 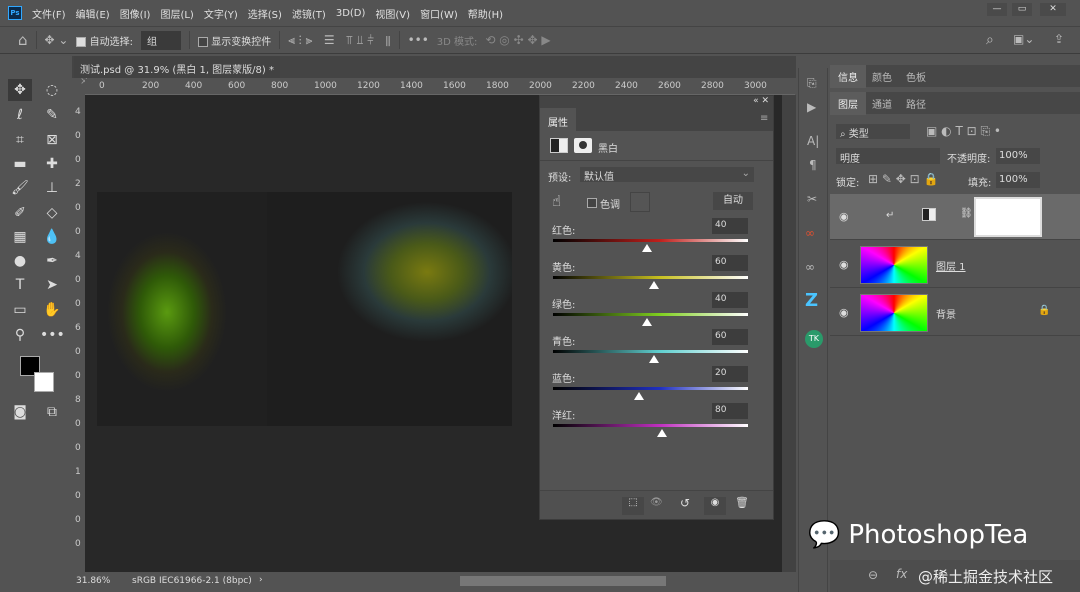 I want to click on z-plugin-icon: Z, so click(x=811, y=300).